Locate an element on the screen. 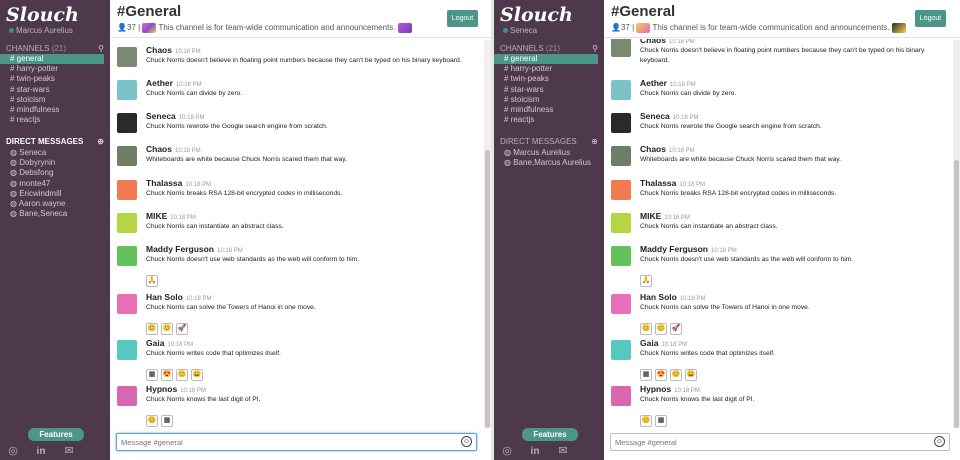  dm-item: ◍ Bane,Marcus Aurelius is located at coordinates (549, 163).